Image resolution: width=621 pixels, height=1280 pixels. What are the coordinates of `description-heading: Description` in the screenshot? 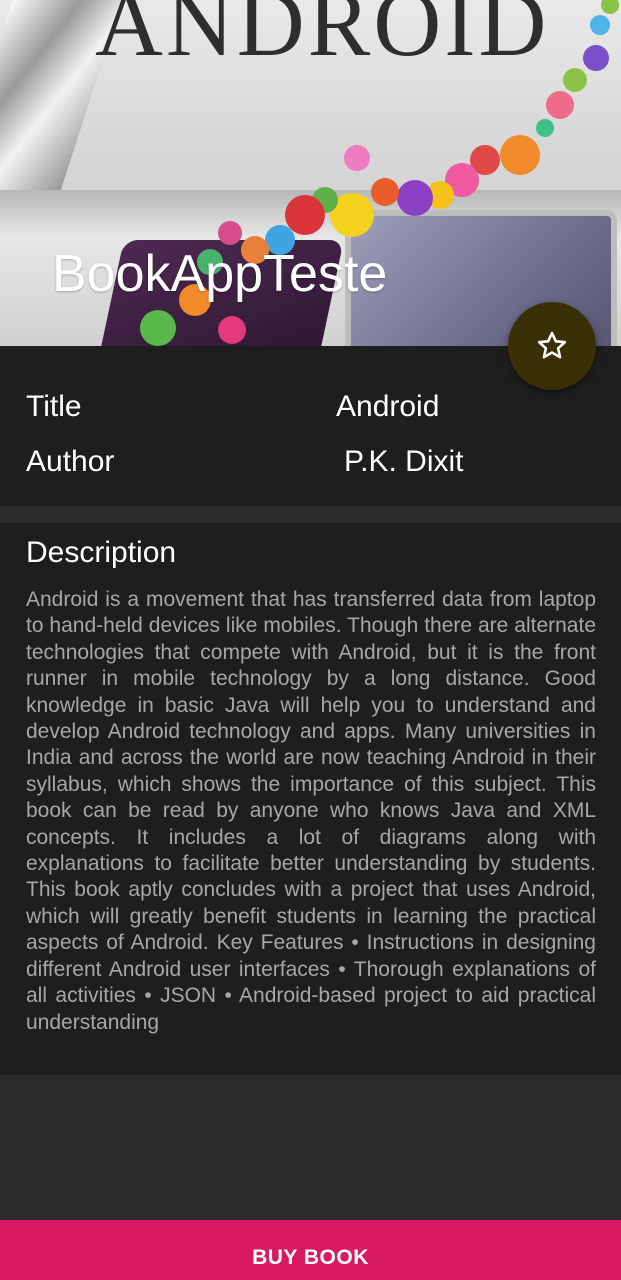 It's located at (101, 552).